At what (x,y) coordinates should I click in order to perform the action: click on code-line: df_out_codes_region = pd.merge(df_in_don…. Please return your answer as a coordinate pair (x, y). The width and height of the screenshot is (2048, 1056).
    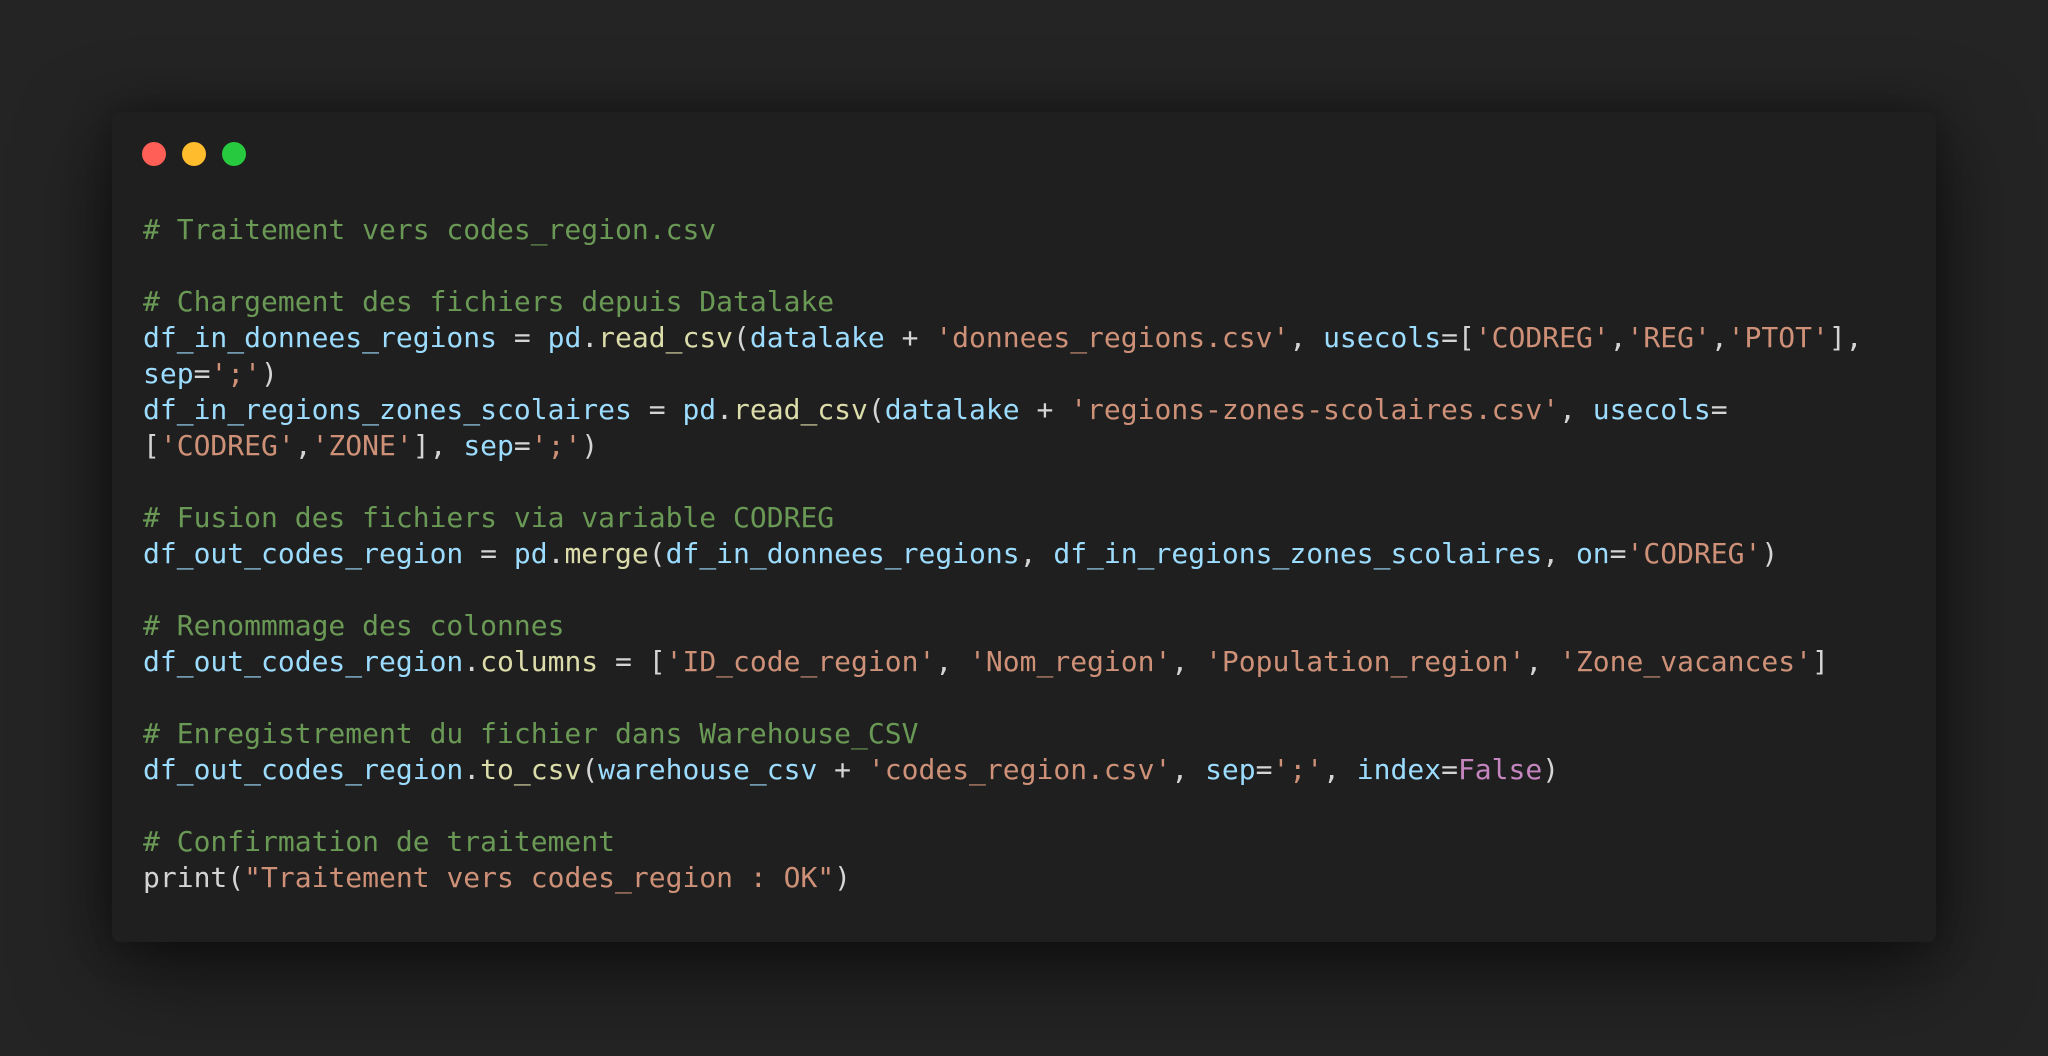
    Looking at the image, I should click on (1028, 554).